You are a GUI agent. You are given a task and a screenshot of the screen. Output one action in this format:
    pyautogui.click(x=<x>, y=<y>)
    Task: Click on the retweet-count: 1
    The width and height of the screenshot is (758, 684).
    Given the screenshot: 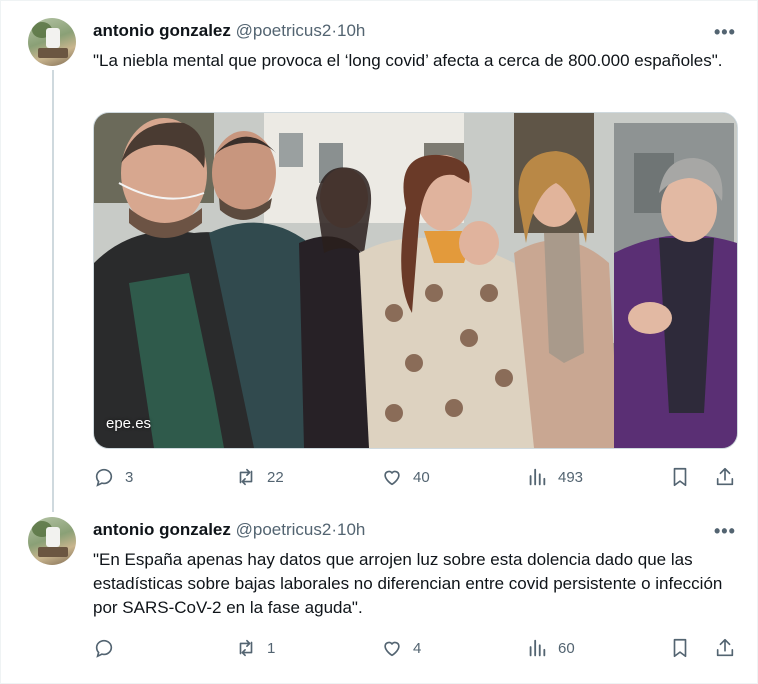 What is the action you would take?
    pyautogui.click(x=271, y=648)
    